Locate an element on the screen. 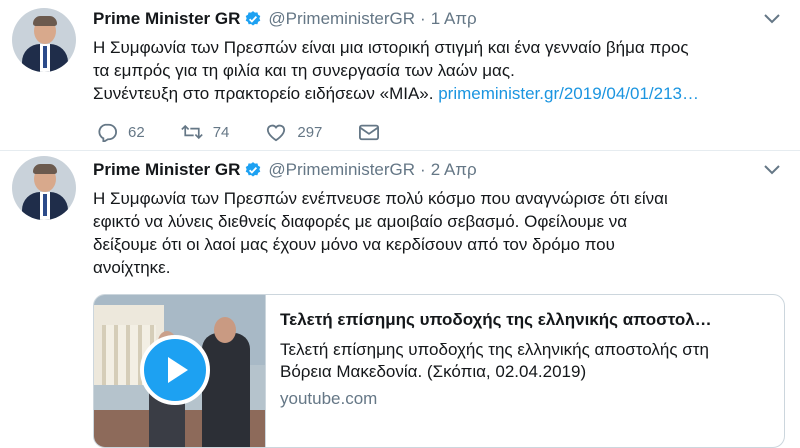 Image resolution: width=800 pixels, height=448 pixels. tweet-actions: 62 74 297 is located at coordinates (261, 132).